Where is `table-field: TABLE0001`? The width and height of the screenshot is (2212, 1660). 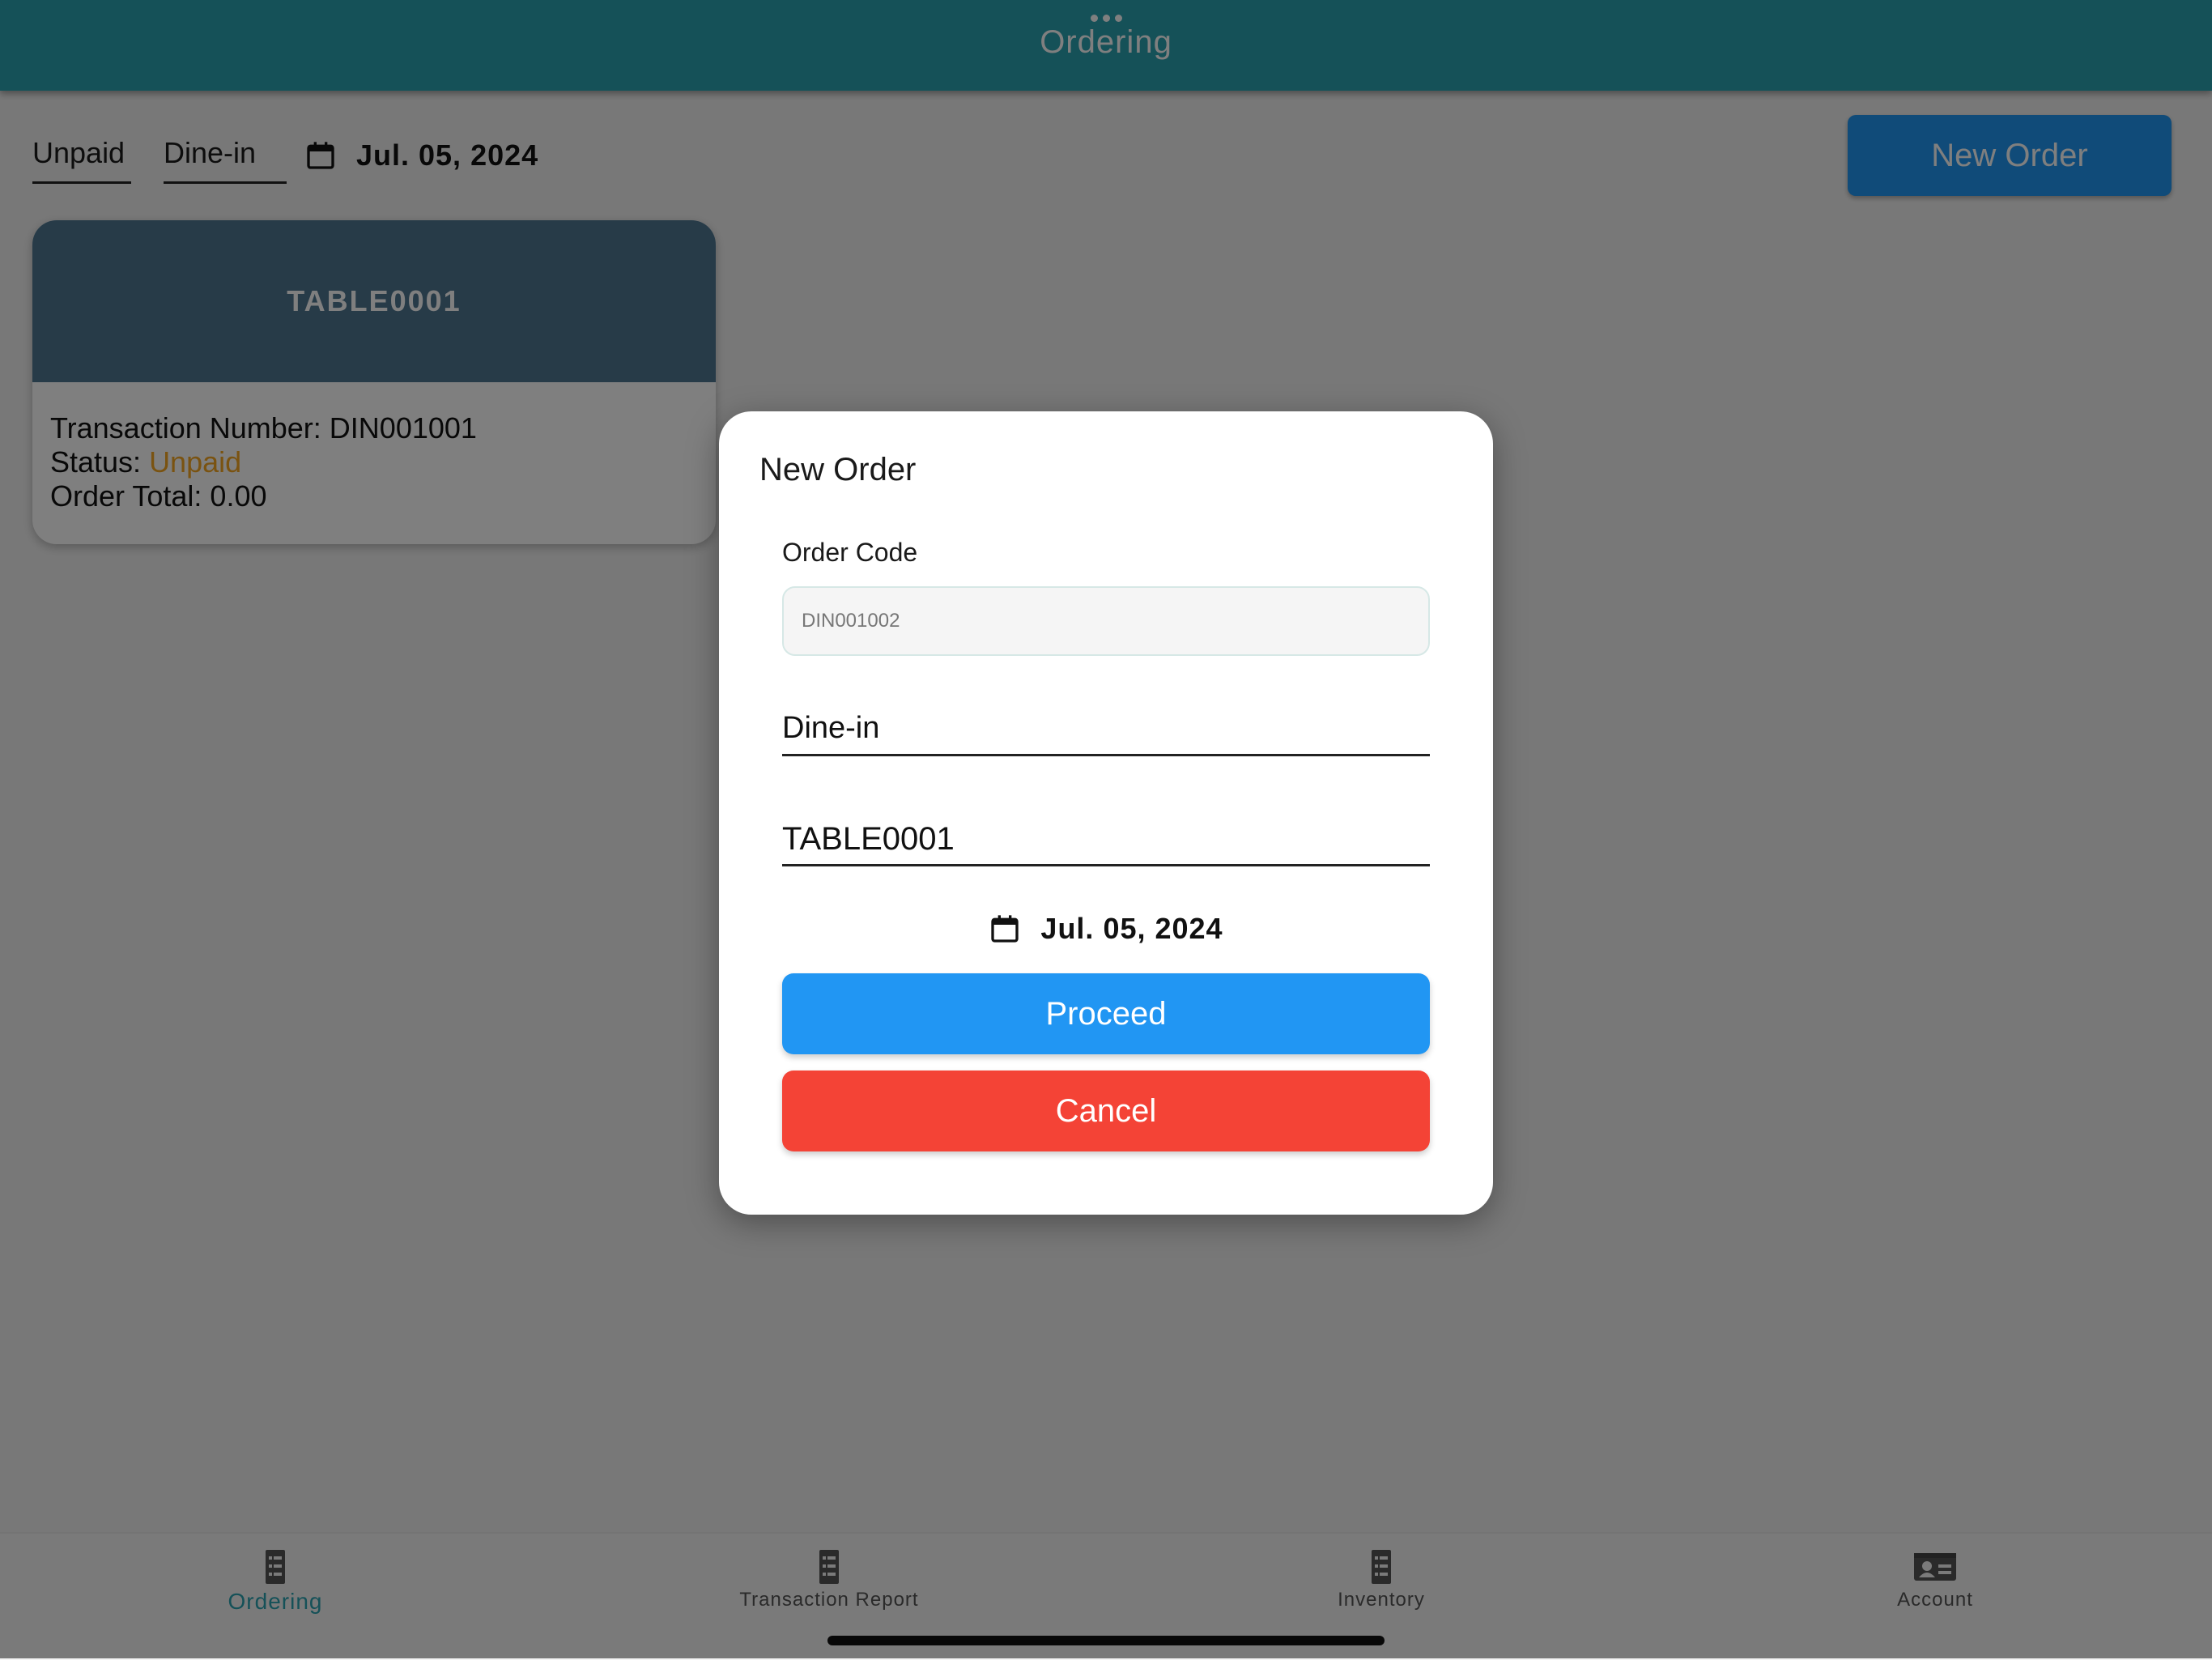 table-field: TABLE0001 is located at coordinates (1106, 843).